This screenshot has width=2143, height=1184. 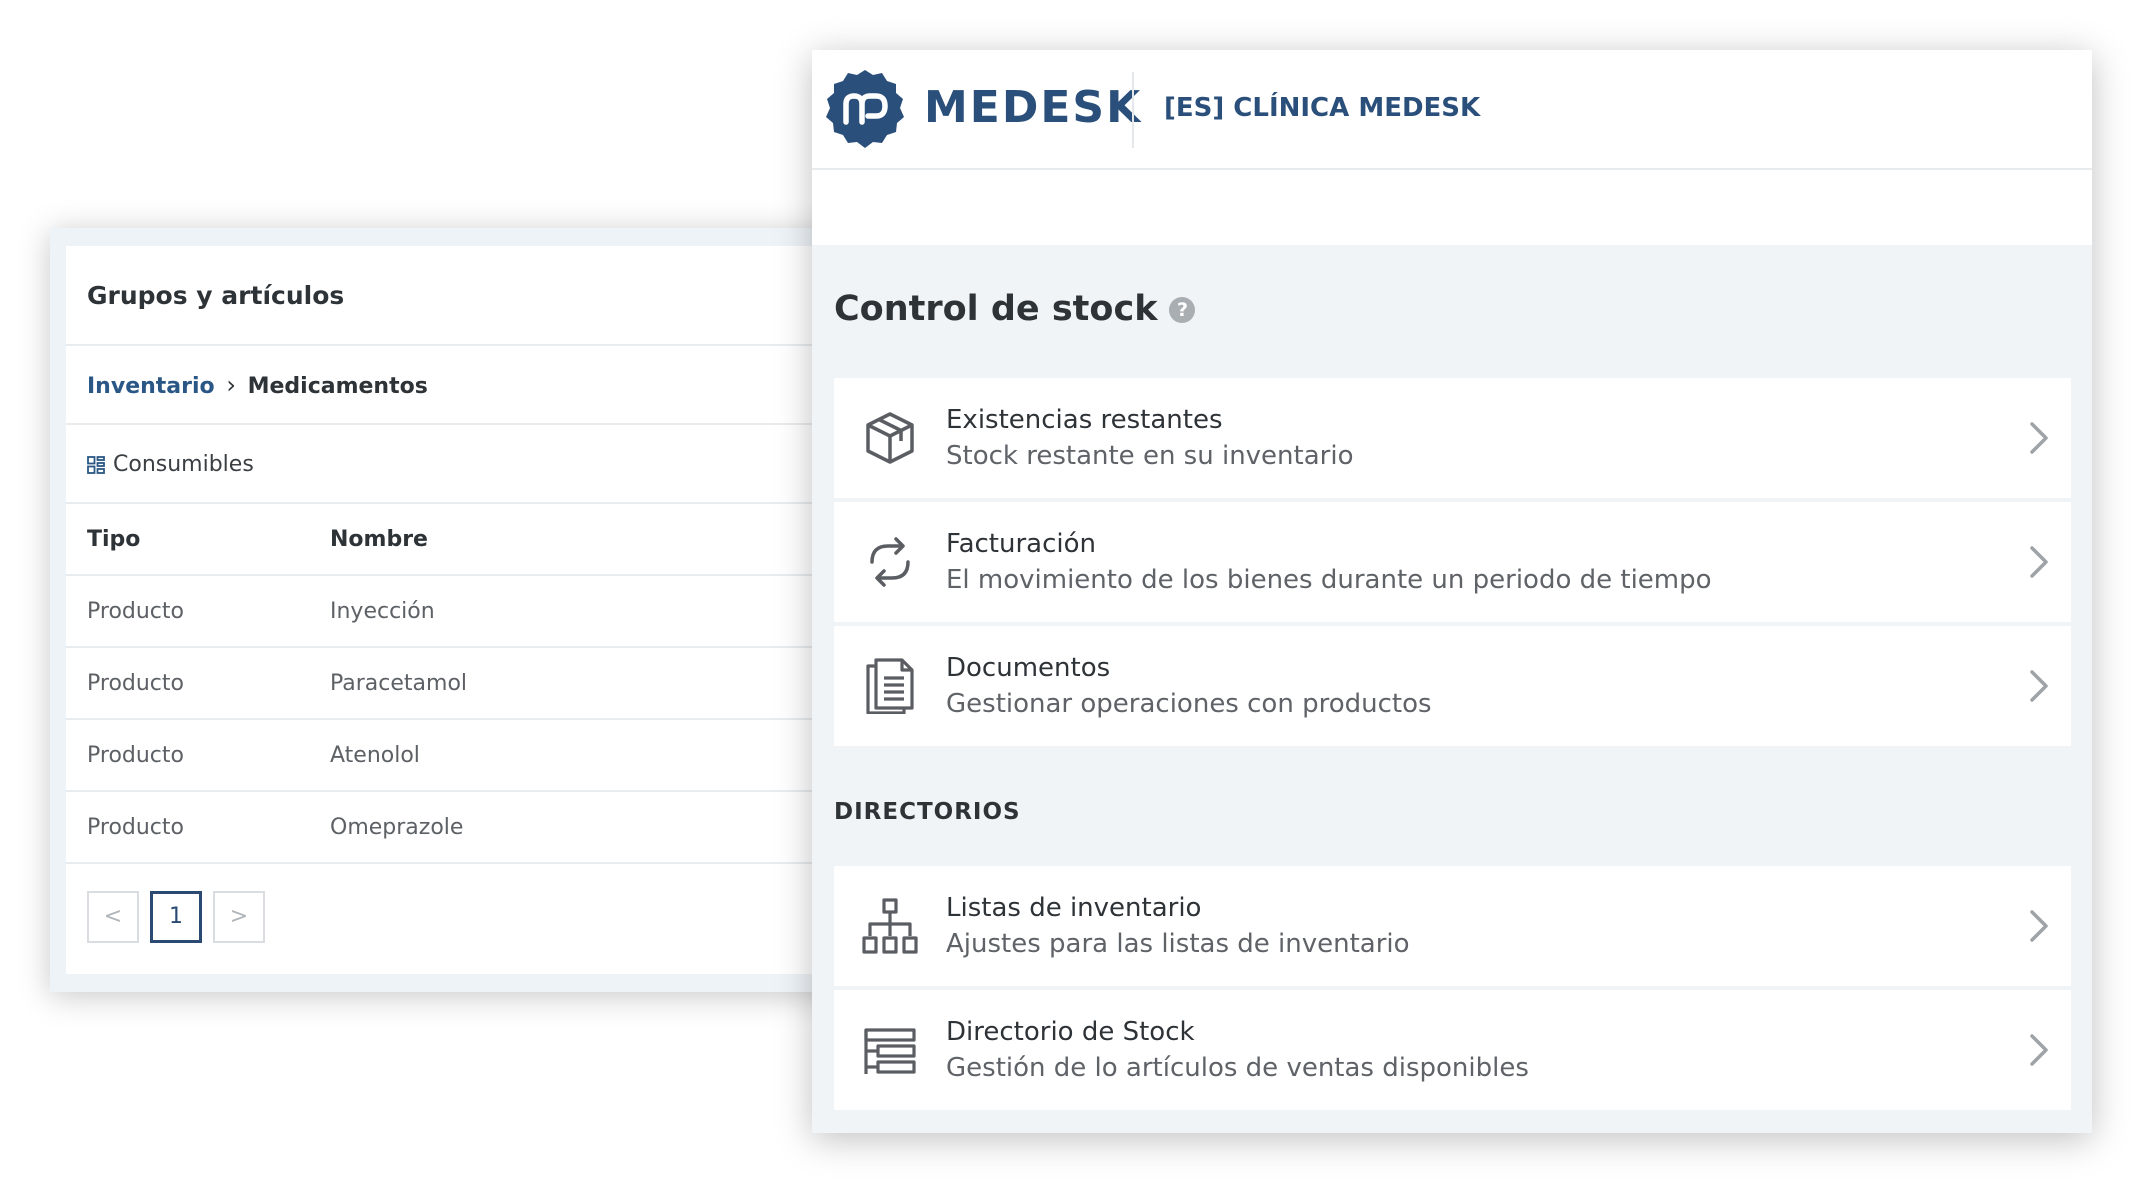 What do you see at coordinates (382, 611) in the screenshot?
I see `cell-nombre: Inyección` at bounding box center [382, 611].